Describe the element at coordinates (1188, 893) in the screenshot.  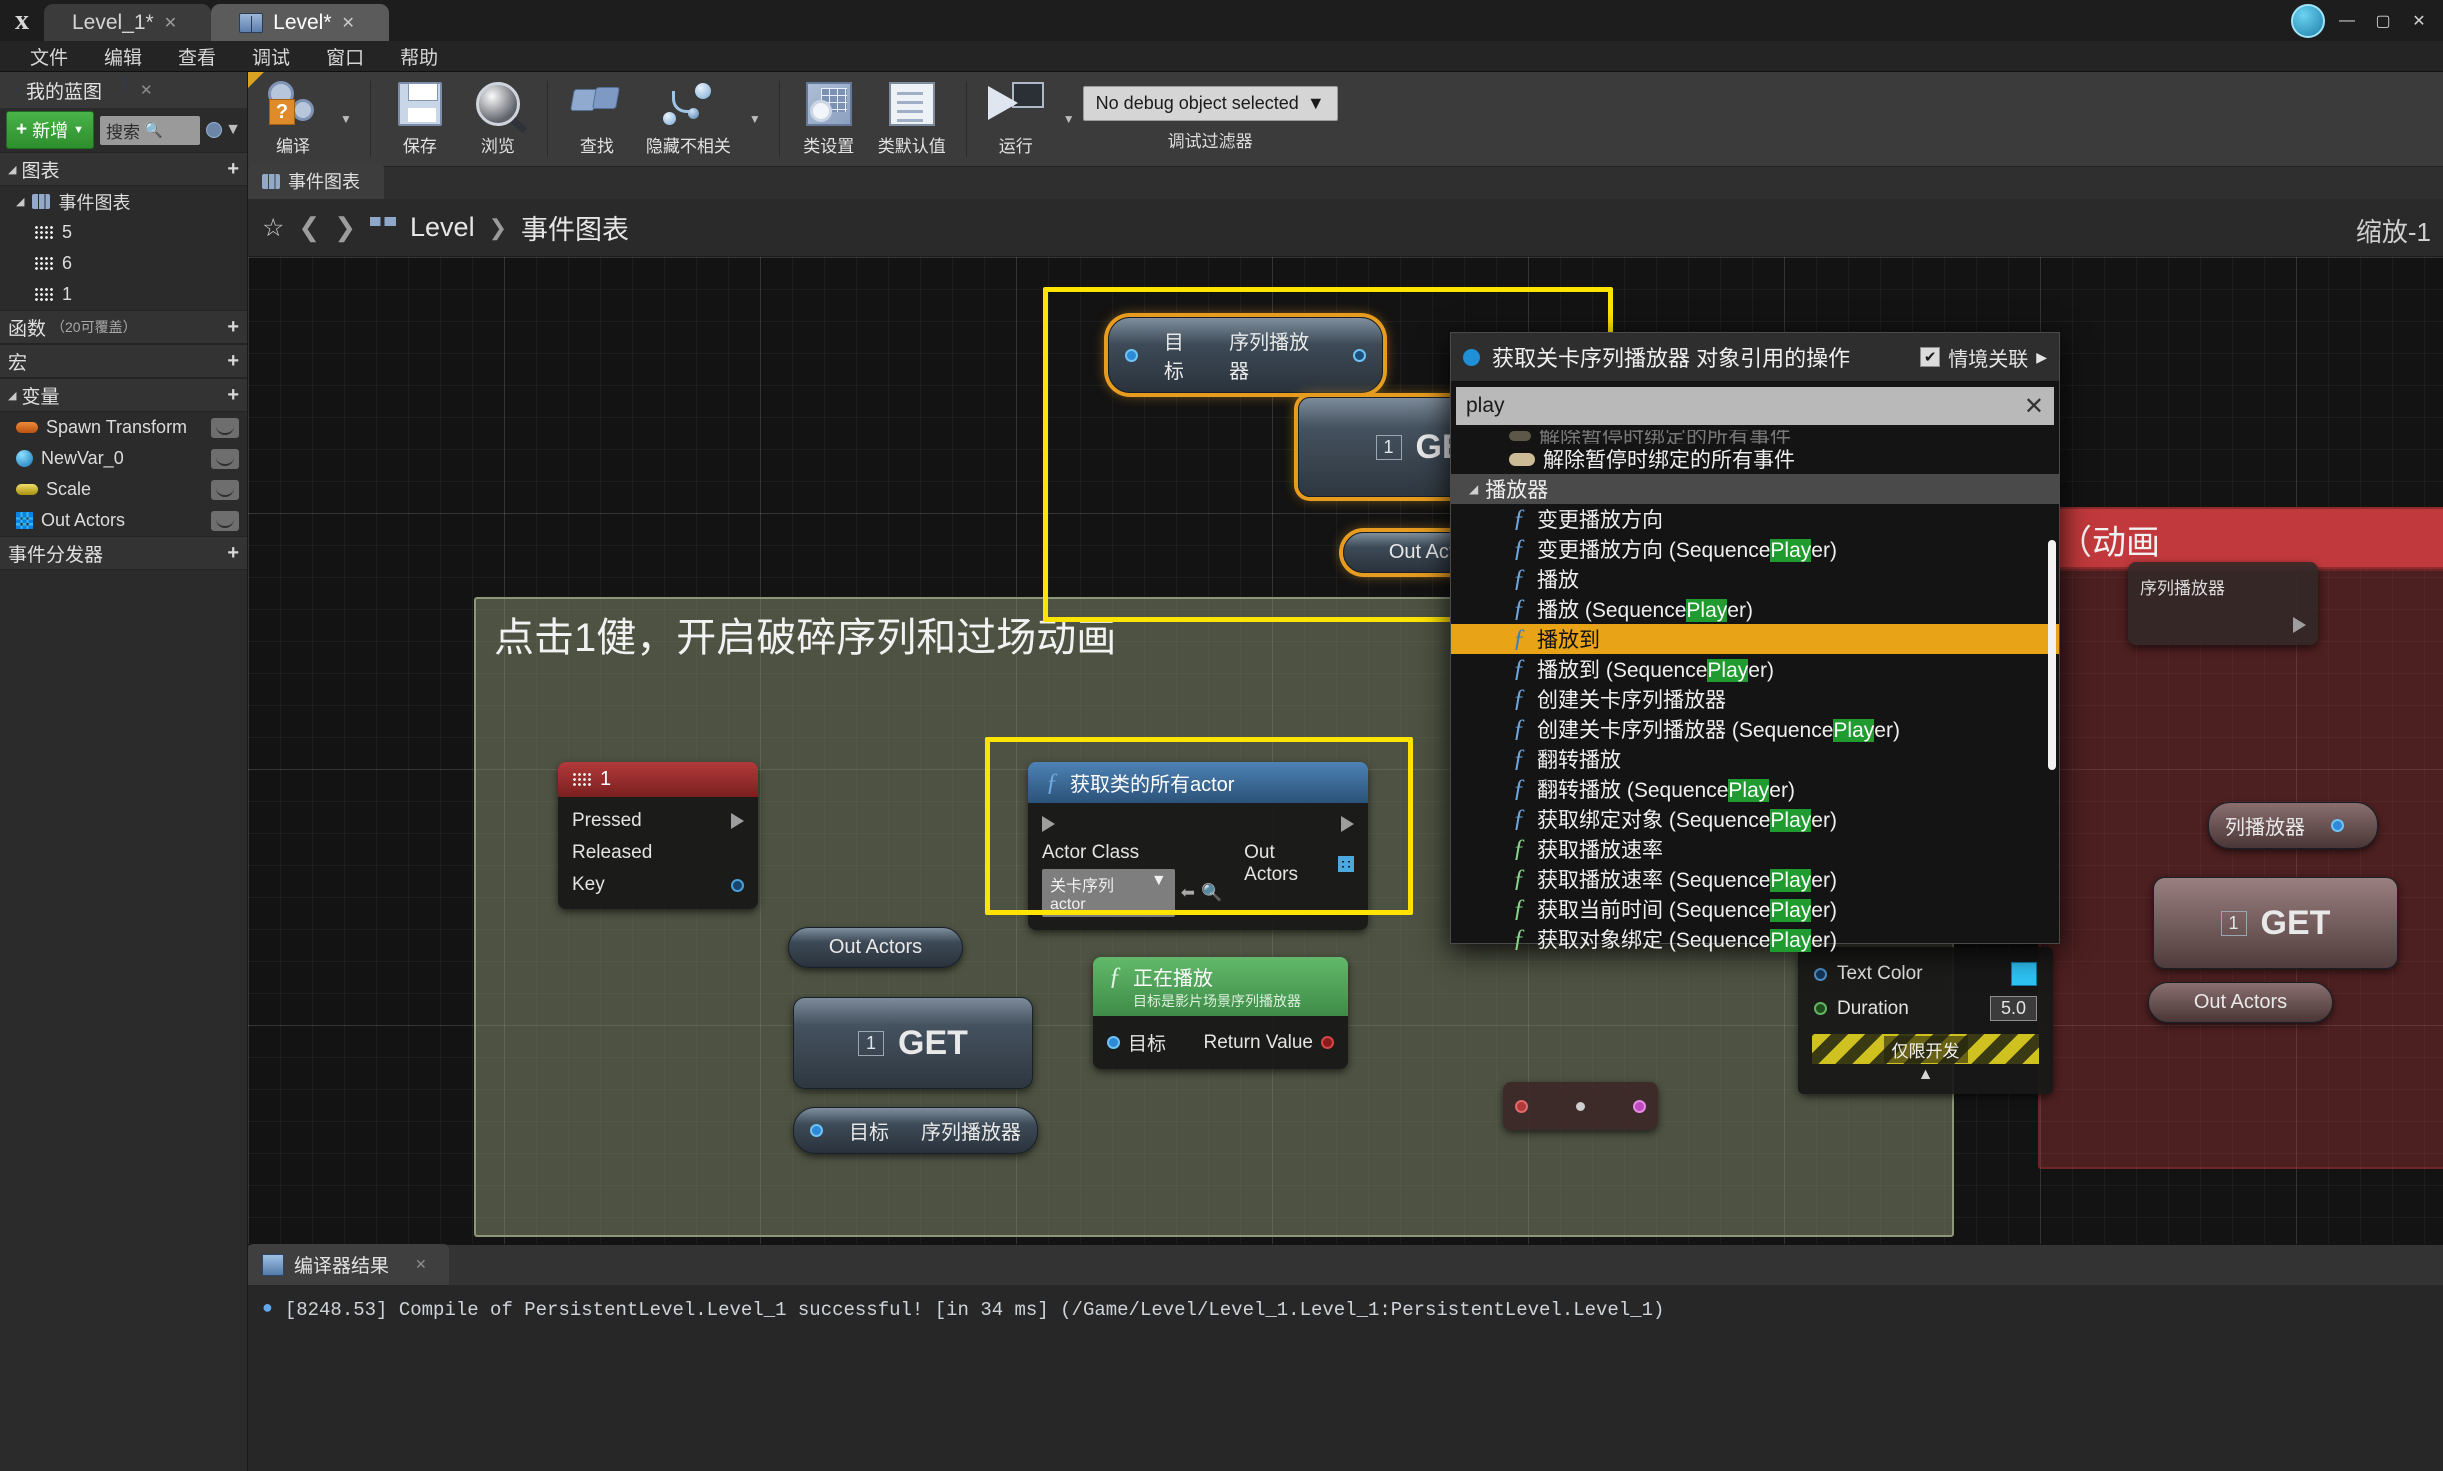
I see `use-selected-icon: ⬅` at that location.